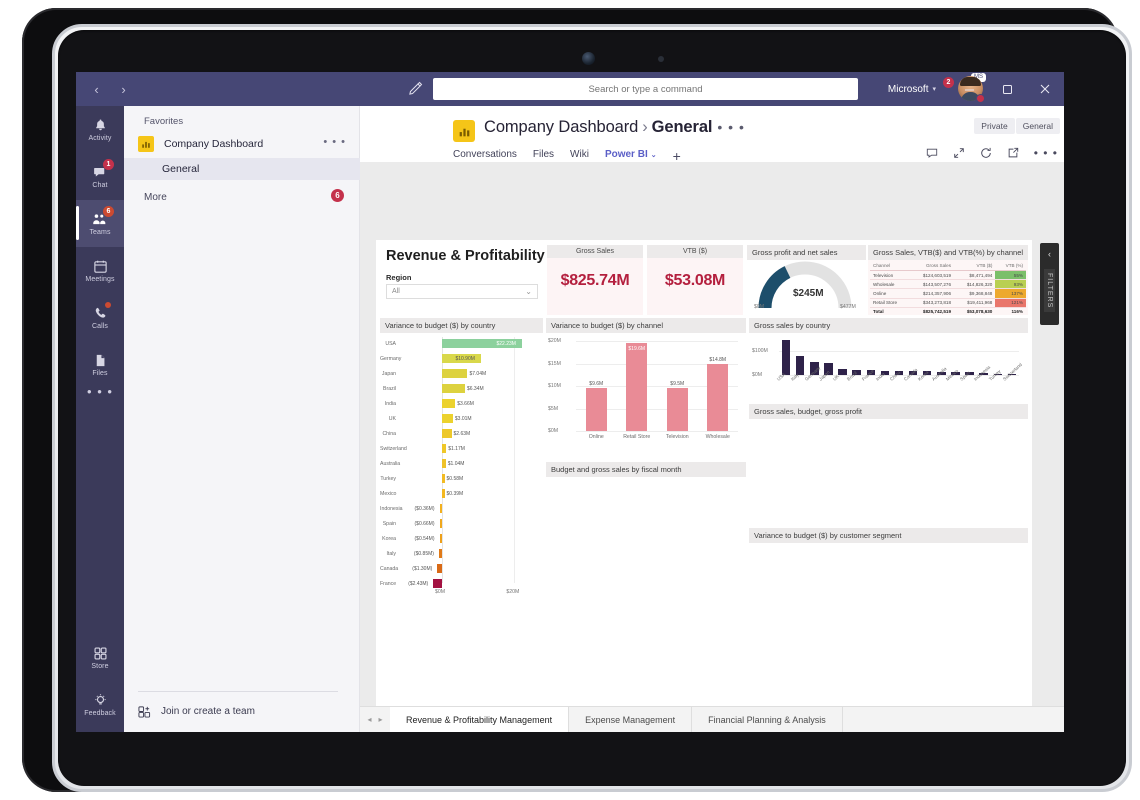 The height and width of the screenshot is (800, 1140). I want to click on lightbulb-icon, so click(100, 700).